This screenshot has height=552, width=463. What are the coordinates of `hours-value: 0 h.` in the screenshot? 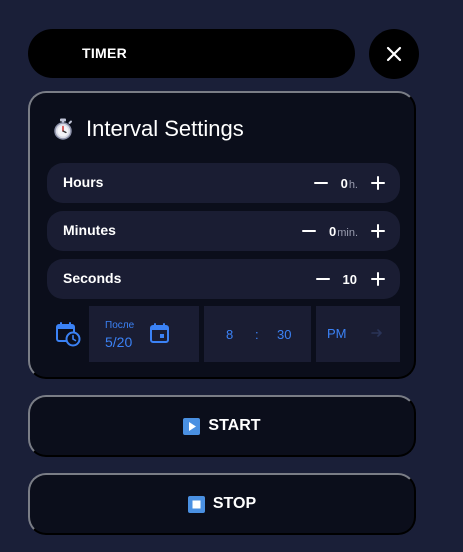 It's located at (349, 183).